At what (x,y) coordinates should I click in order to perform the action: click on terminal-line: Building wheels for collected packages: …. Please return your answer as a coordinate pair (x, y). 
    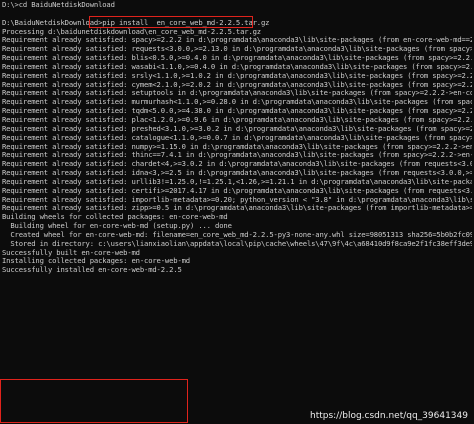
    Looking at the image, I should click on (115, 217).